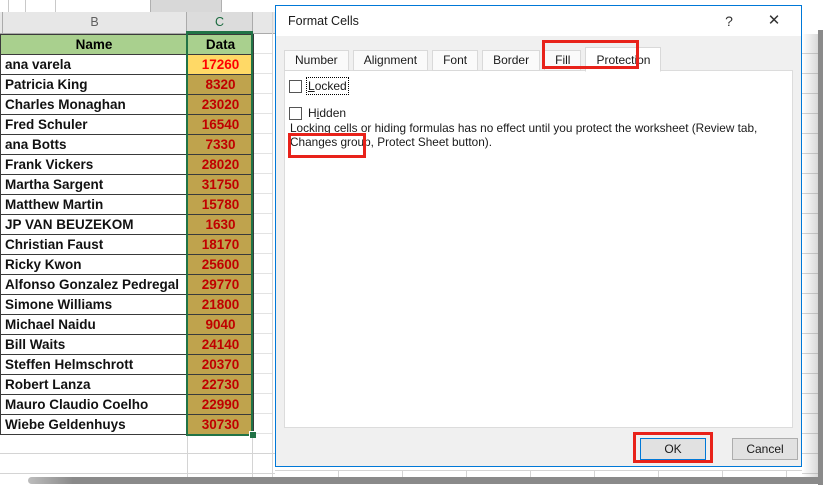 This screenshot has width=823, height=485. I want to click on name-cell: Matthew Martin, so click(94, 205).